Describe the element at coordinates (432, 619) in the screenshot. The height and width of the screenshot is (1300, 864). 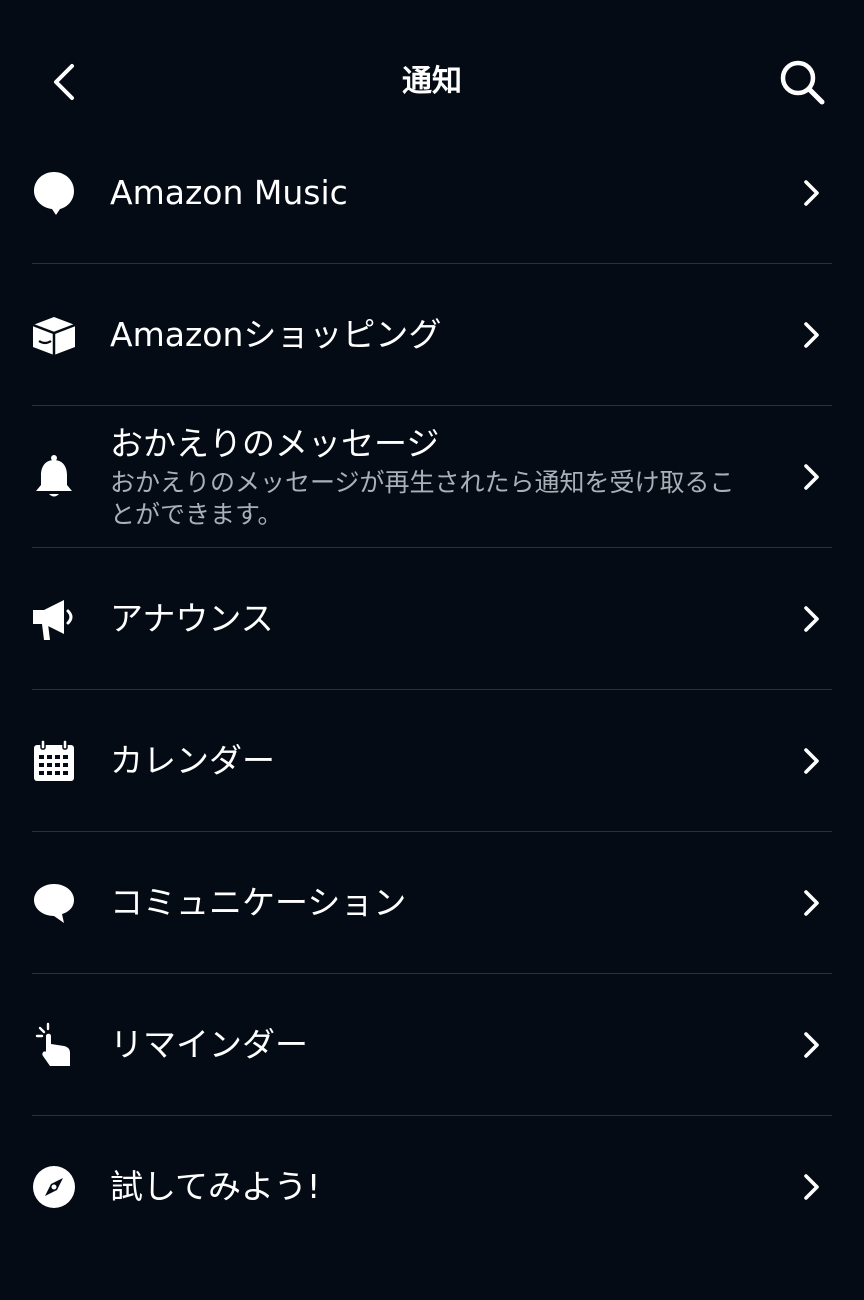
I see `list-item-announcements: アナウンス` at that location.